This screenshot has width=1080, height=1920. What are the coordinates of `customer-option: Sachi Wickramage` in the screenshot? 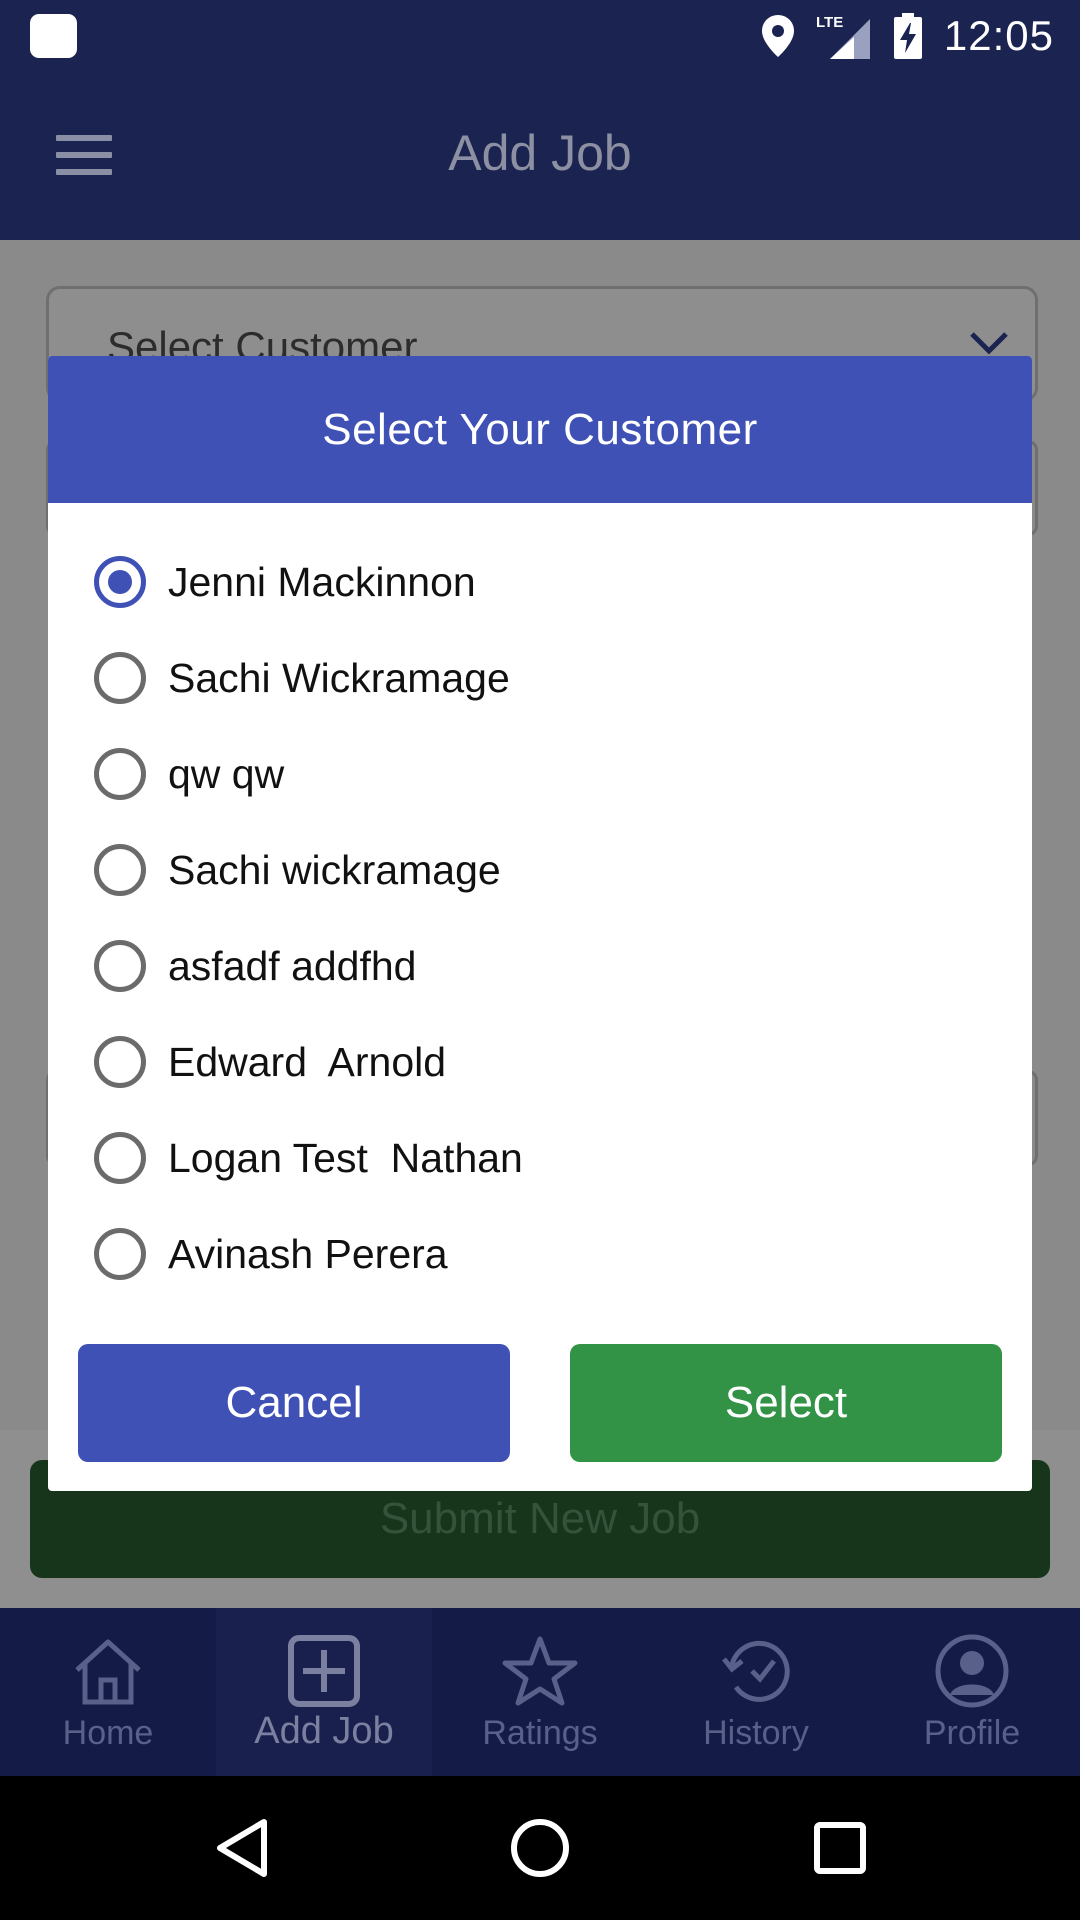 It's located at (302, 678).